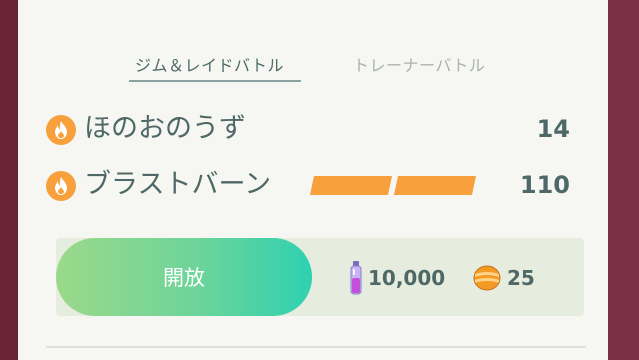 Image resolution: width=639 pixels, height=360 pixels. What do you see at coordinates (9, 180) in the screenshot?
I see `background-left` at bounding box center [9, 180].